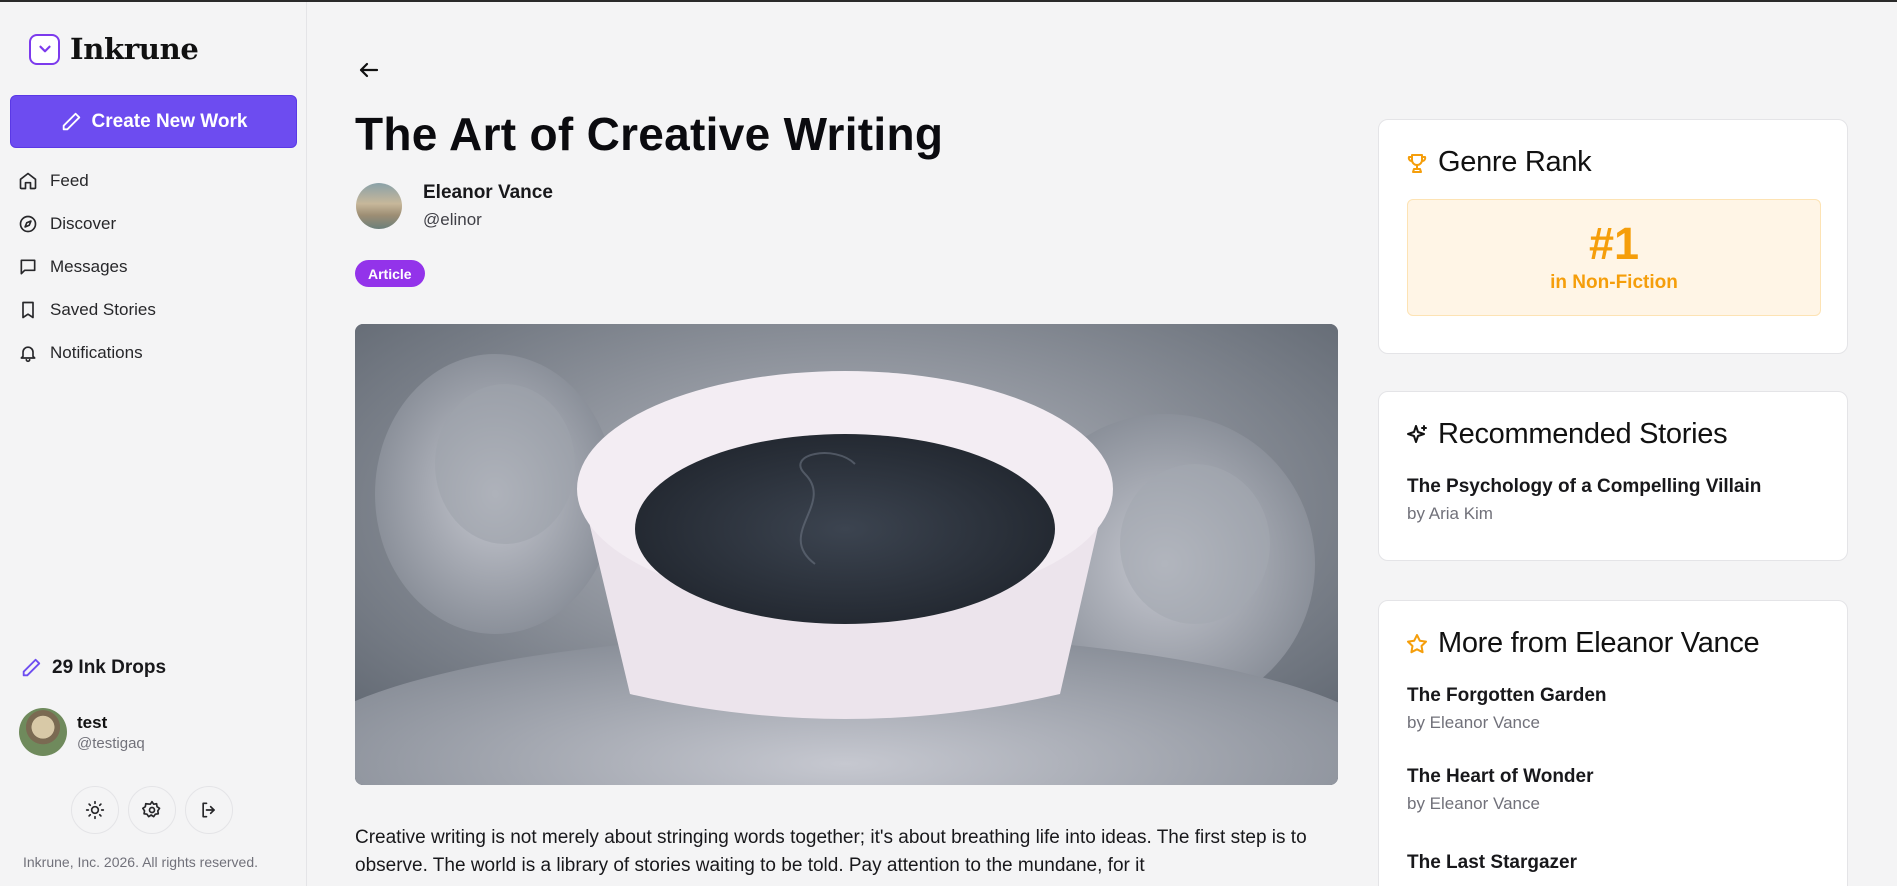  What do you see at coordinates (158, 180) in the screenshot?
I see `sidebar-item-feed: Feed` at bounding box center [158, 180].